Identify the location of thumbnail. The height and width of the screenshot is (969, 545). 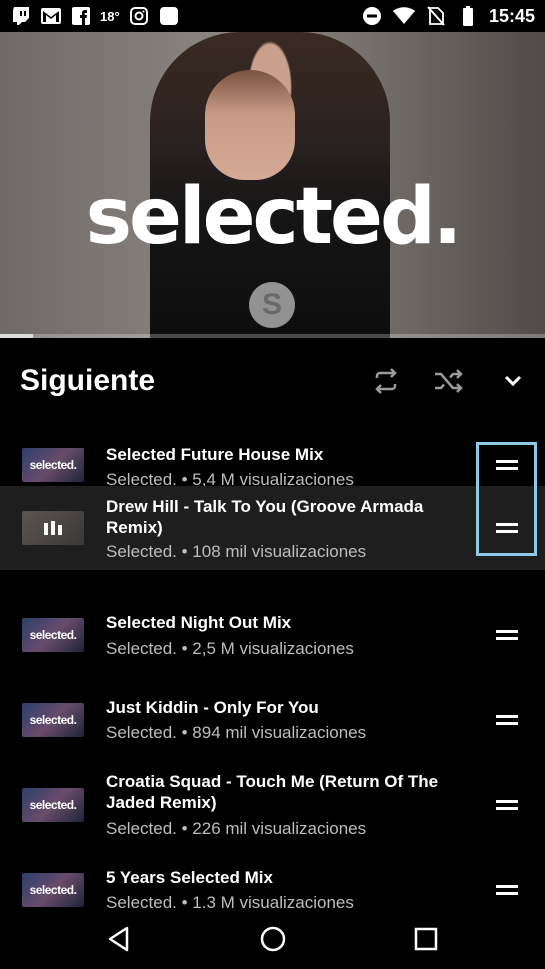
(53, 528).